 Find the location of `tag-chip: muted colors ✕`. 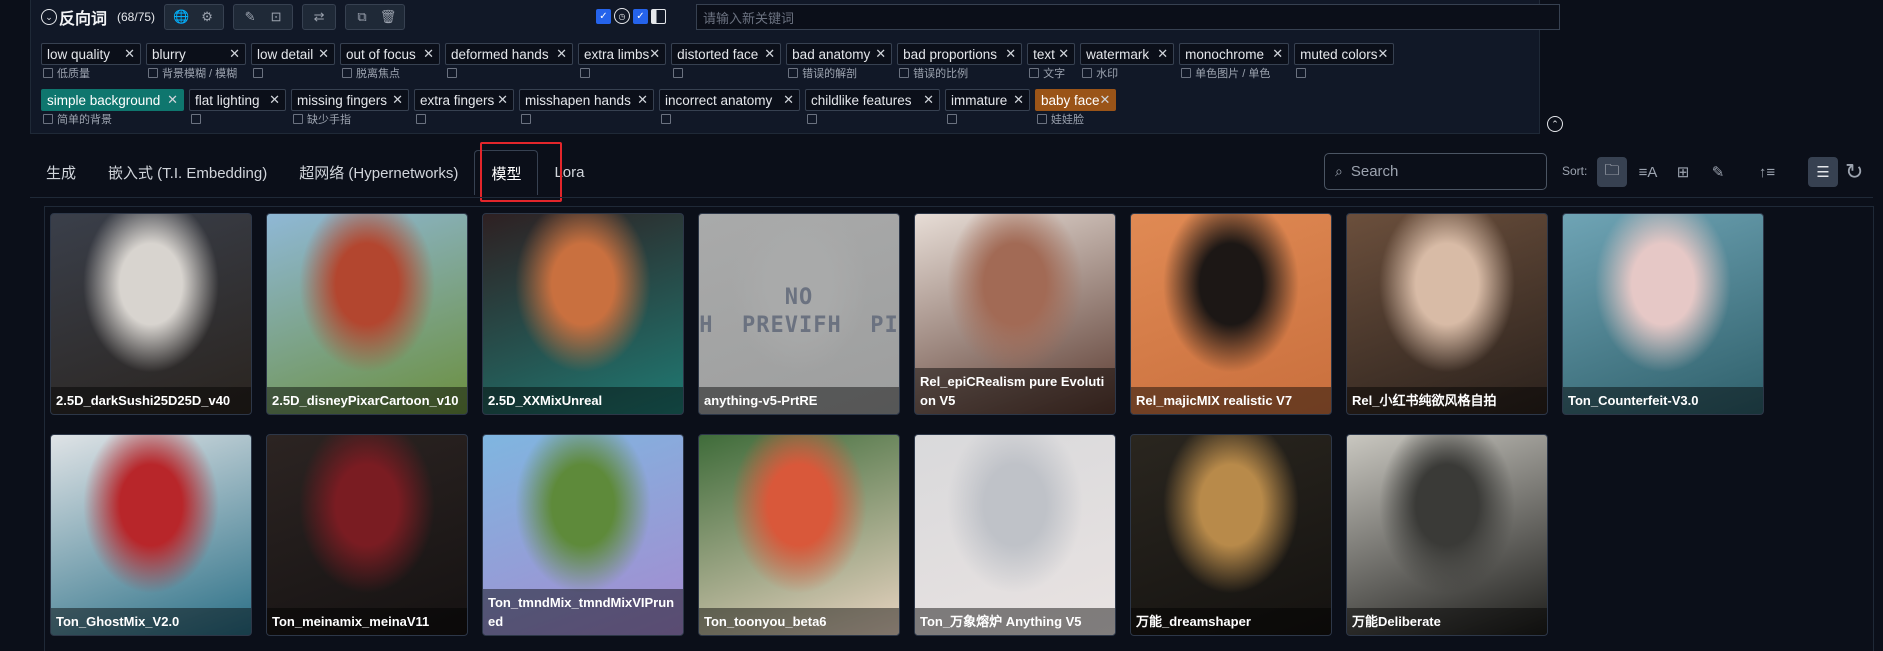

tag-chip: muted colors ✕ is located at coordinates (1344, 54).